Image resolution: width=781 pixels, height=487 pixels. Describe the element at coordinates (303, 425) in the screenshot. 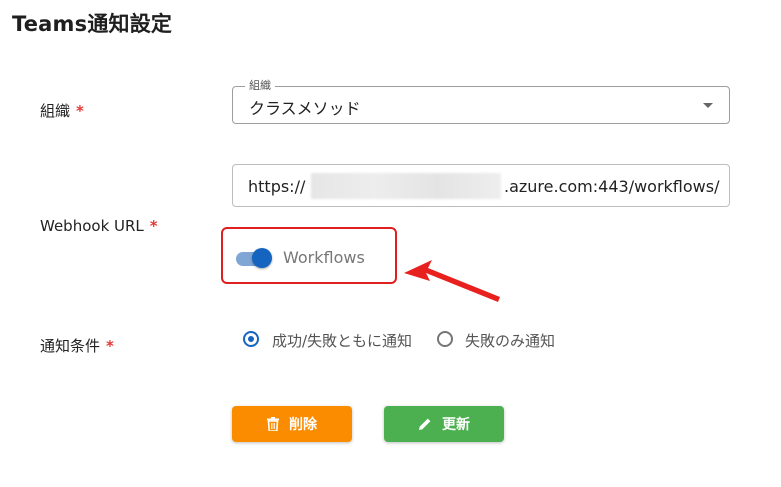

I see `delete-button-label: 削除` at that location.